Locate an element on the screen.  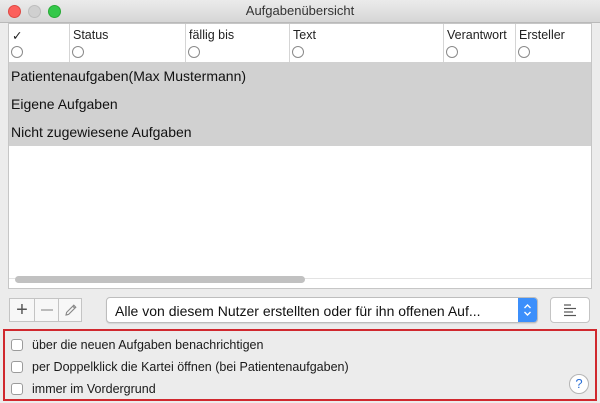
plus-icon: + is located at coordinates (22, 310).